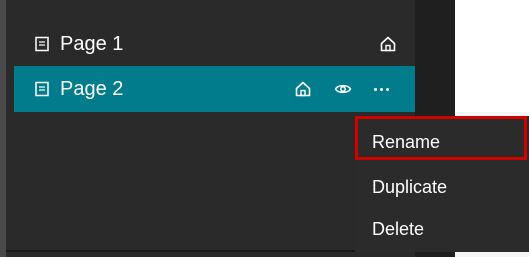  I want to click on page-label: Page 2, so click(92, 88).